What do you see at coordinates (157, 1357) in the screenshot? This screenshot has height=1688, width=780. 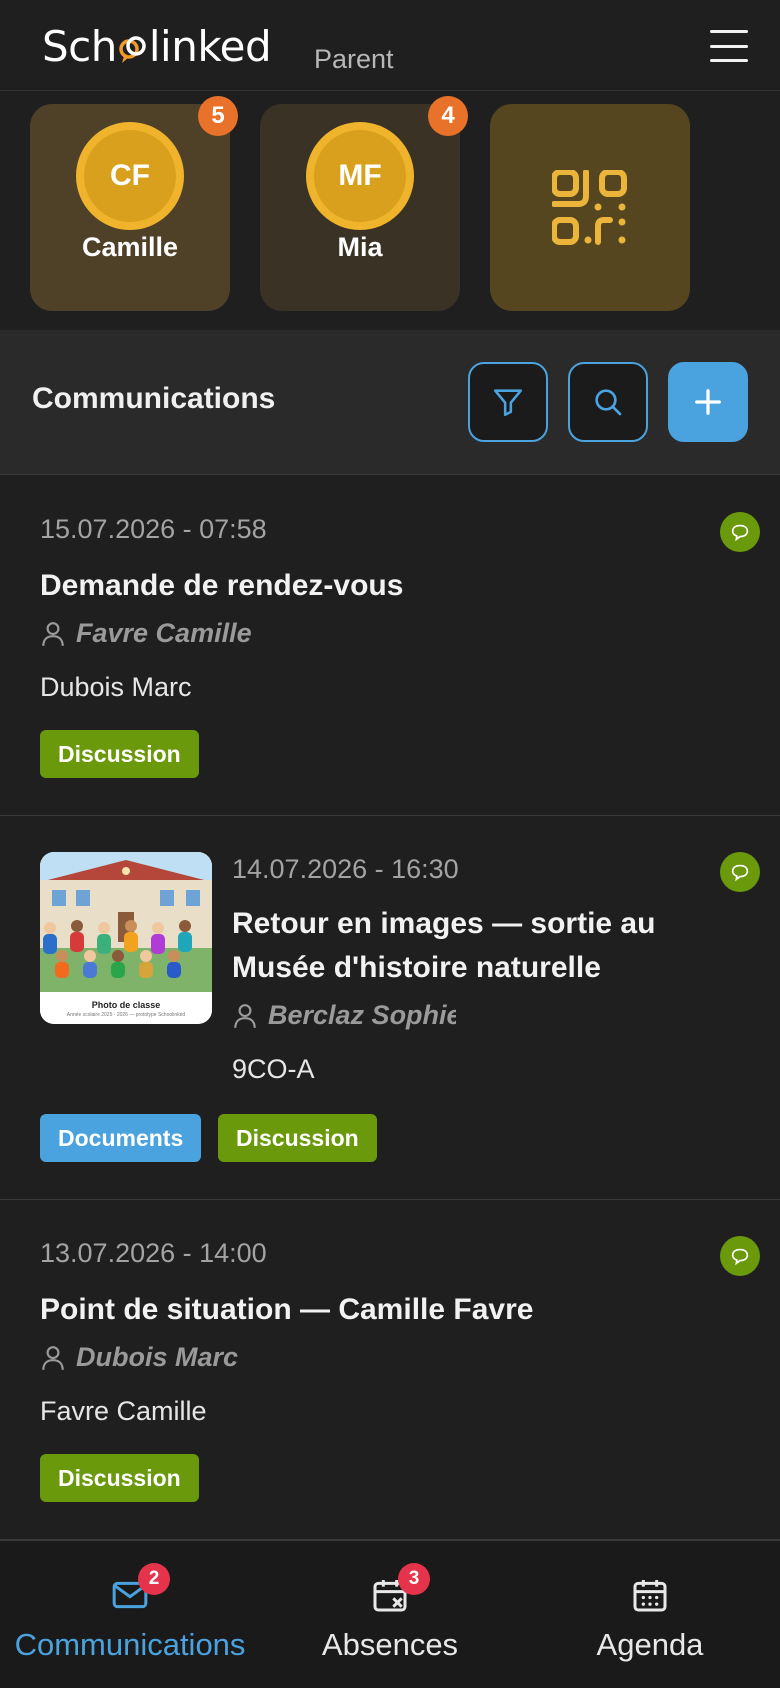 I see `message-author: Dubois Marc` at bounding box center [157, 1357].